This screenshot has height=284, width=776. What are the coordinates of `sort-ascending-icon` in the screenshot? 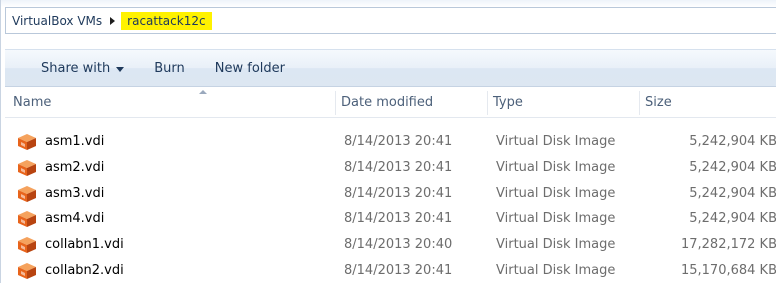 It's located at (203, 92).